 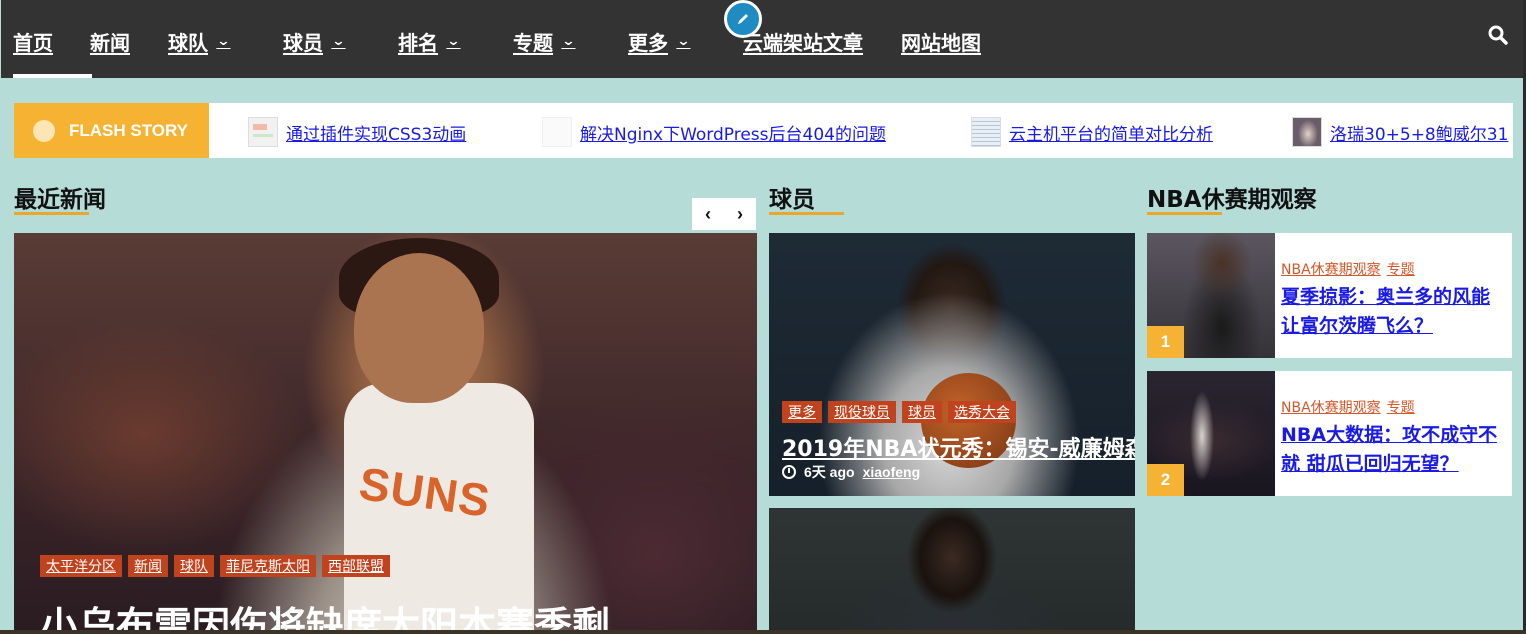 I want to click on ticker-item: 通过插件实现CSS3动画, so click(x=357, y=132).